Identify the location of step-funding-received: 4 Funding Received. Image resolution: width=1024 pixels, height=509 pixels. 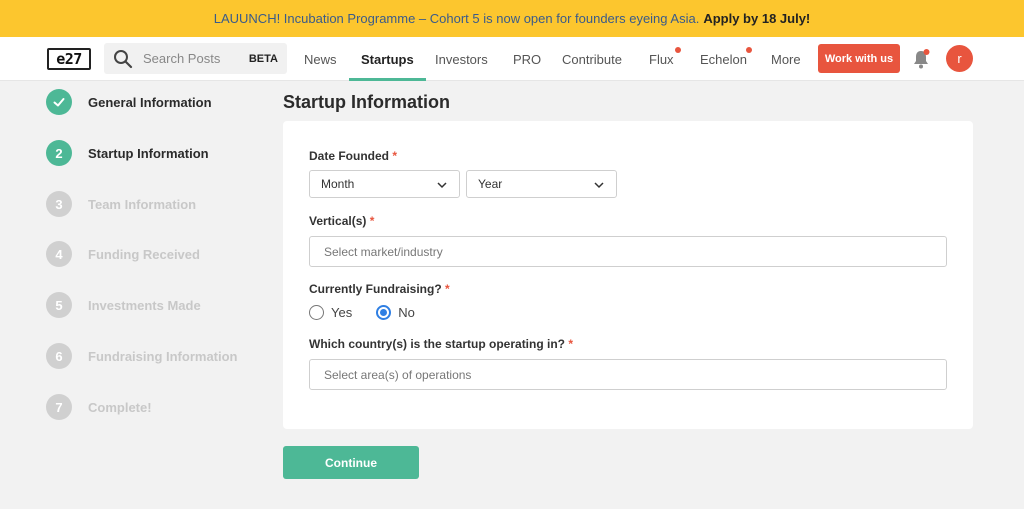
(123, 254).